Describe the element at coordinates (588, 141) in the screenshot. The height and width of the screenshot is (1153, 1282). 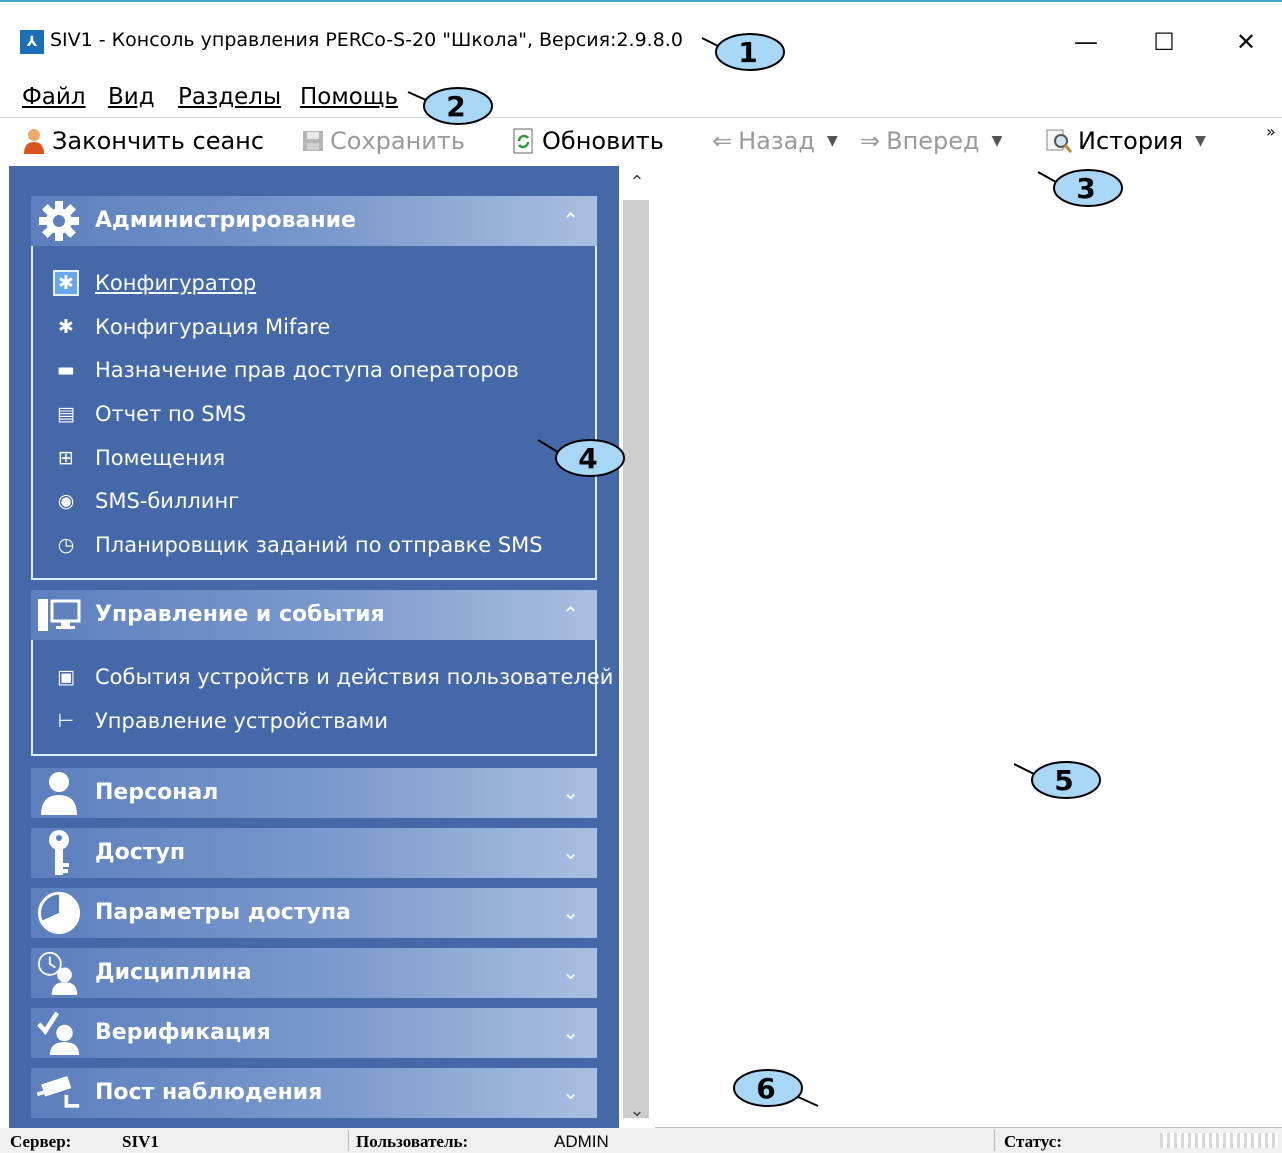
I see `refresh-button: Обновить` at that location.